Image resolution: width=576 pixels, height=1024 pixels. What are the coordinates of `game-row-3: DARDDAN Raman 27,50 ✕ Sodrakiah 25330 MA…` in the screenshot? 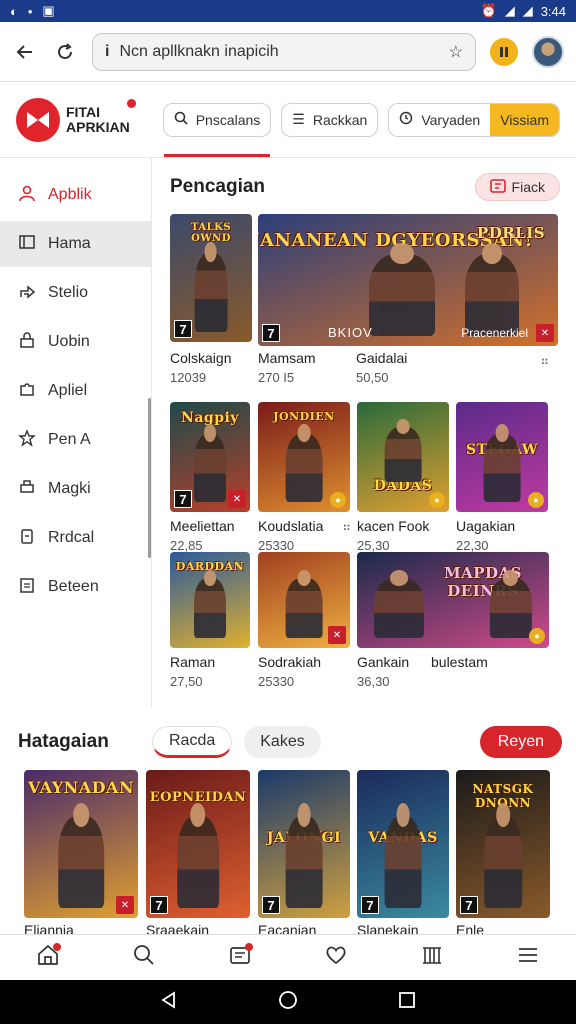 It's located at (365, 635).